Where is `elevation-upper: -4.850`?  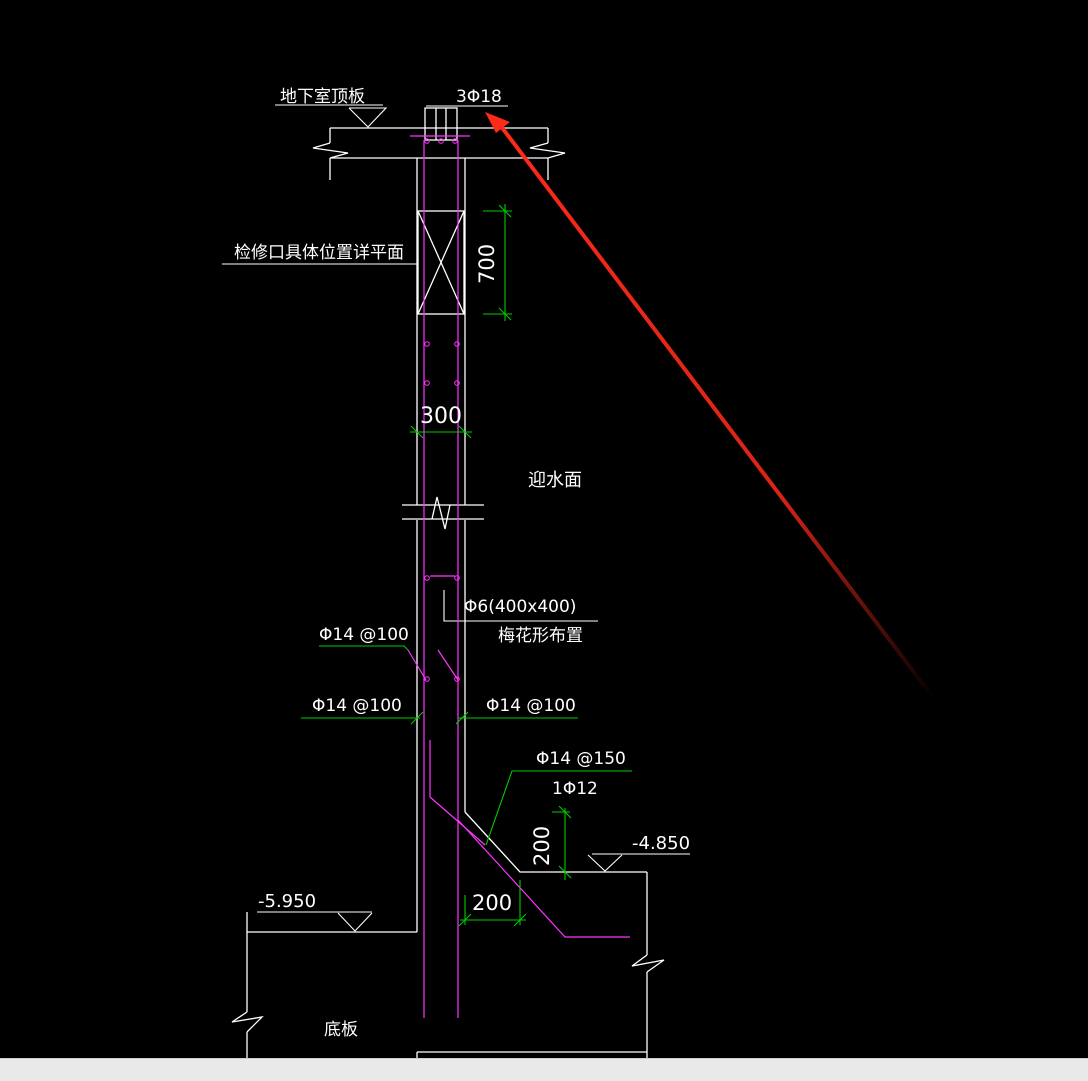 elevation-upper: -4.850 is located at coordinates (661, 843).